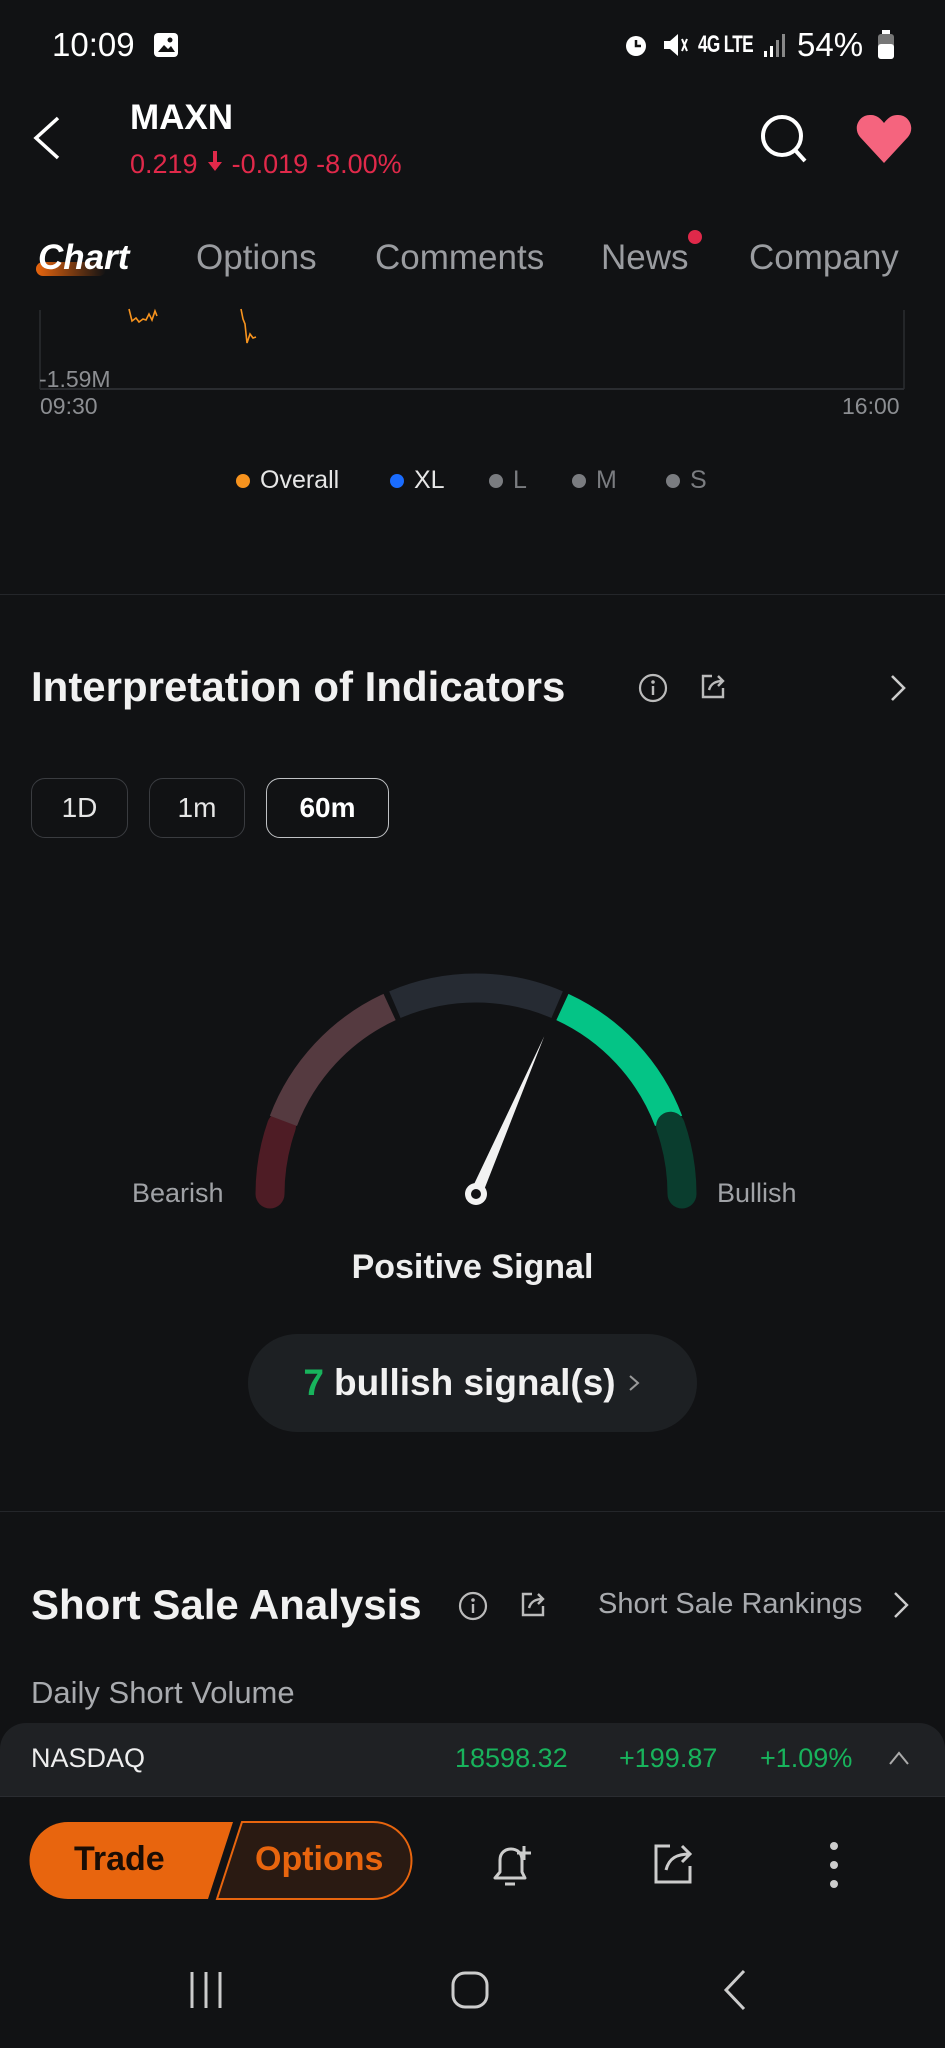  I want to click on legend-label: S, so click(698, 480).